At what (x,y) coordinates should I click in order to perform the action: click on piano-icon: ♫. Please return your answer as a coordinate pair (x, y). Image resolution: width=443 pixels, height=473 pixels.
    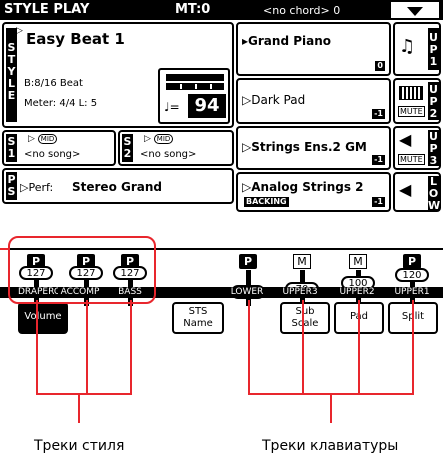
    Looking at the image, I should click on (407, 46).